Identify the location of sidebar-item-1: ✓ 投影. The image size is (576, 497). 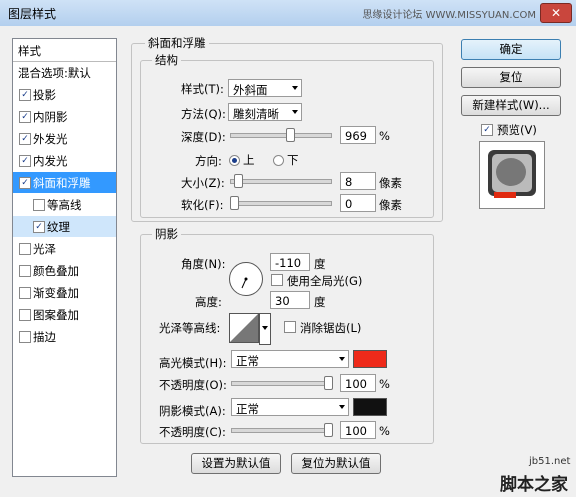
(64, 94).